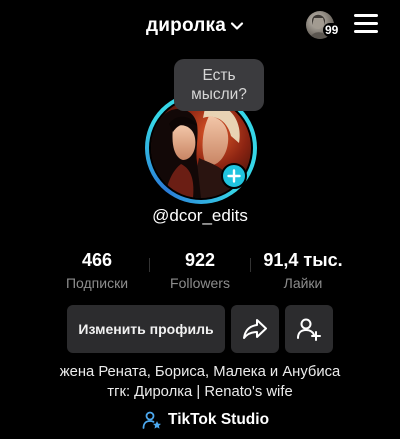 The image size is (400, 439). I want to click on person-star-icon, so click(151, 420).